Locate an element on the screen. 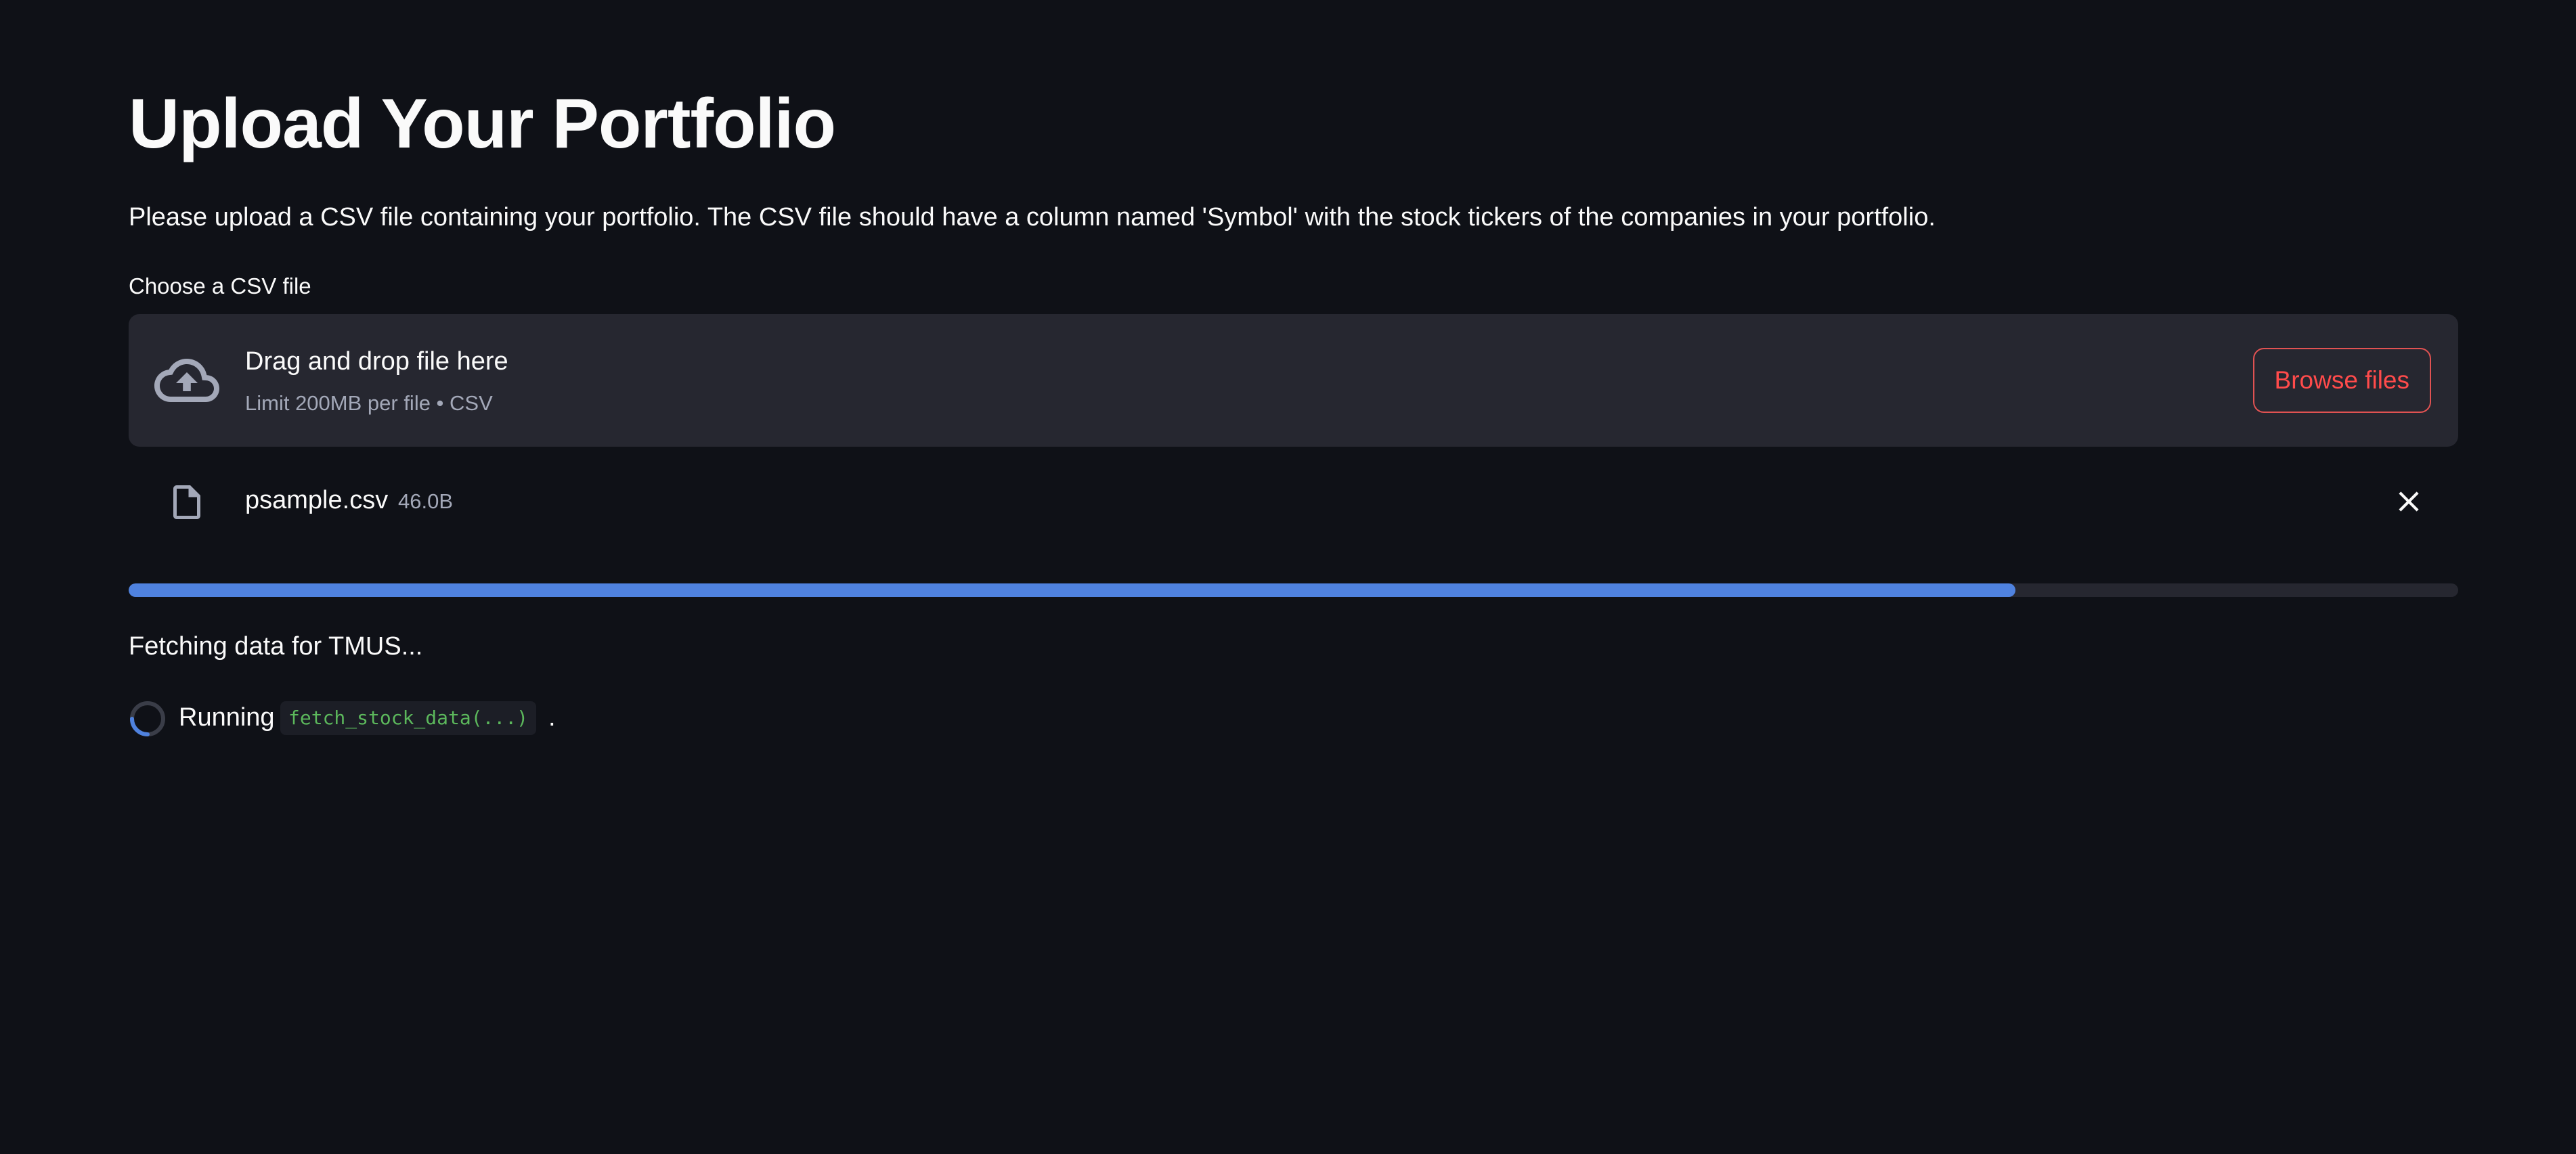 The width and height of the screenshot is (2576, 1154). uploaded-file-row: psample.csv 46.0B is located at coordinates (1293, 501).